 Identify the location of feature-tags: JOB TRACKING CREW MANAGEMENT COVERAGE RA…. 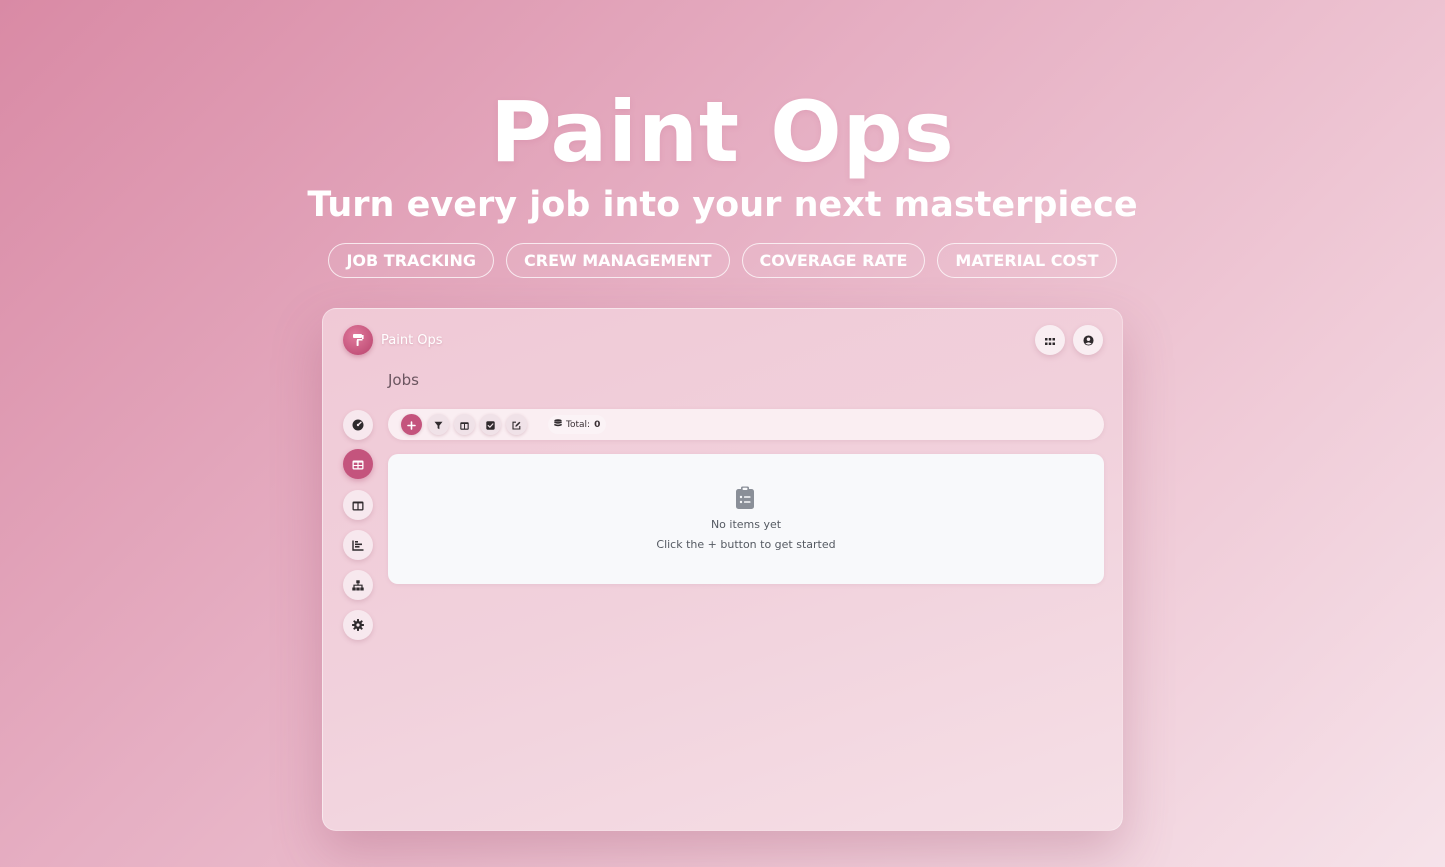
(722, 260).